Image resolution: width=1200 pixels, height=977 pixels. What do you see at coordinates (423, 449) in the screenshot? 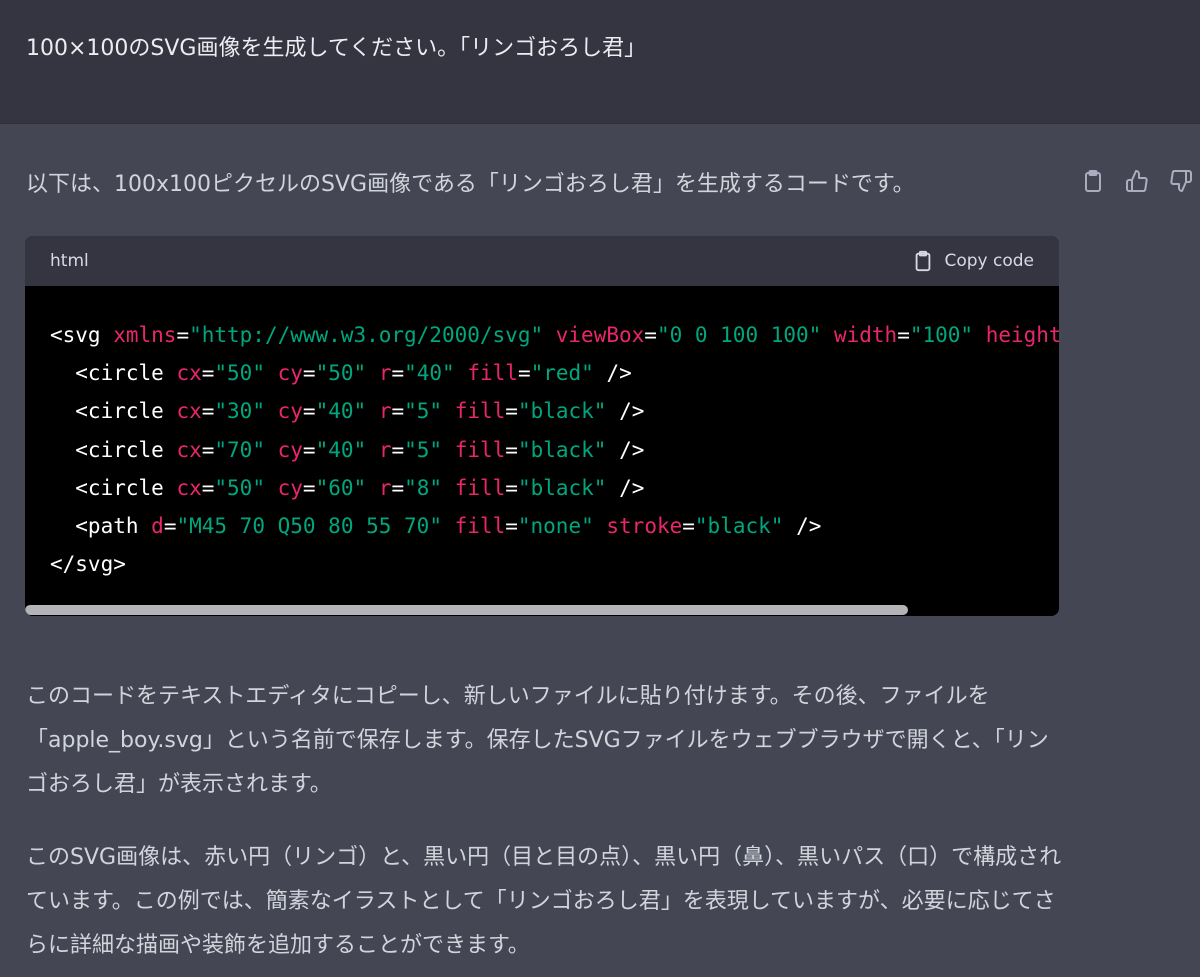
I see `code-token-str: "5"` at bounding box center [423, 449].